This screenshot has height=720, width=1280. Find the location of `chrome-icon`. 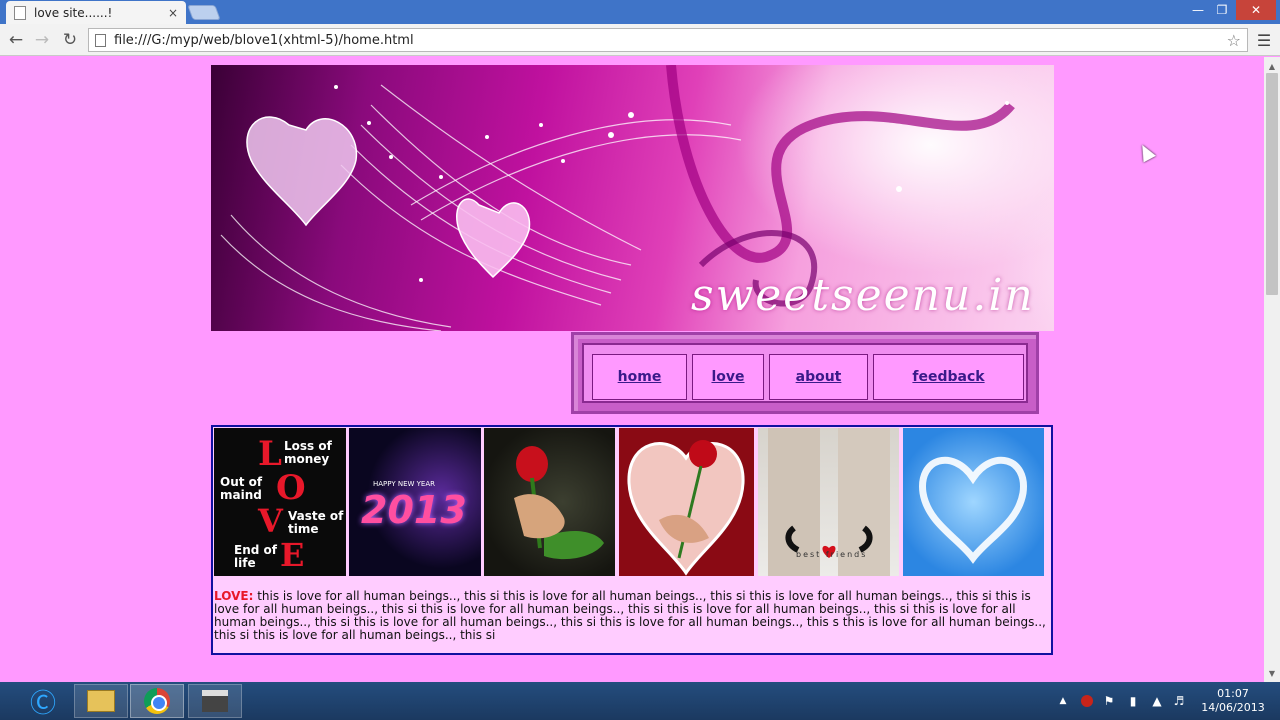

chrome-icon is located at coordinates (157, 701).